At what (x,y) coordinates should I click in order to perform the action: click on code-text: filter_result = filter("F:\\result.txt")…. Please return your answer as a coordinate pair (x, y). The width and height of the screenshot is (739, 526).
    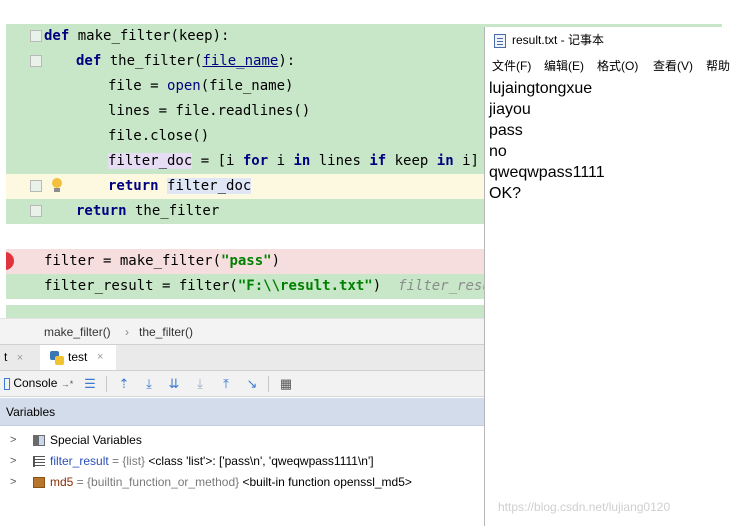
    Looking at the image, I should click on (267, 286).